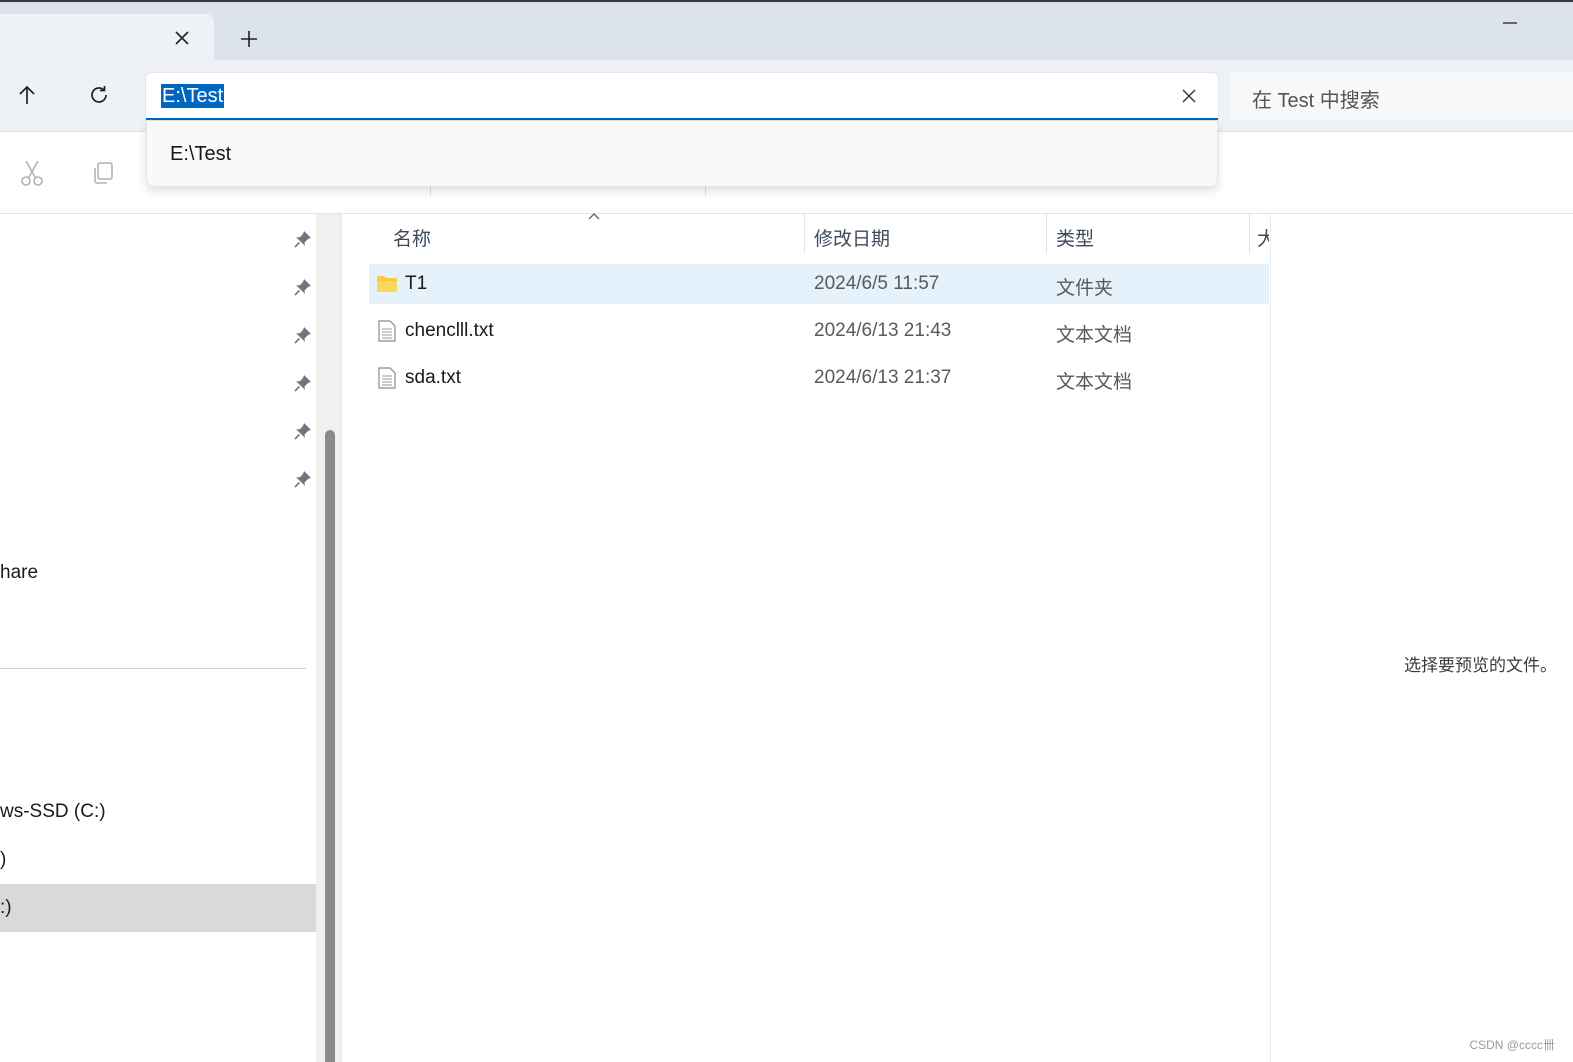  Describe the element at coordinates (19, 573) in the screenshot. I see `sidebar-item-share: hare` at that location.